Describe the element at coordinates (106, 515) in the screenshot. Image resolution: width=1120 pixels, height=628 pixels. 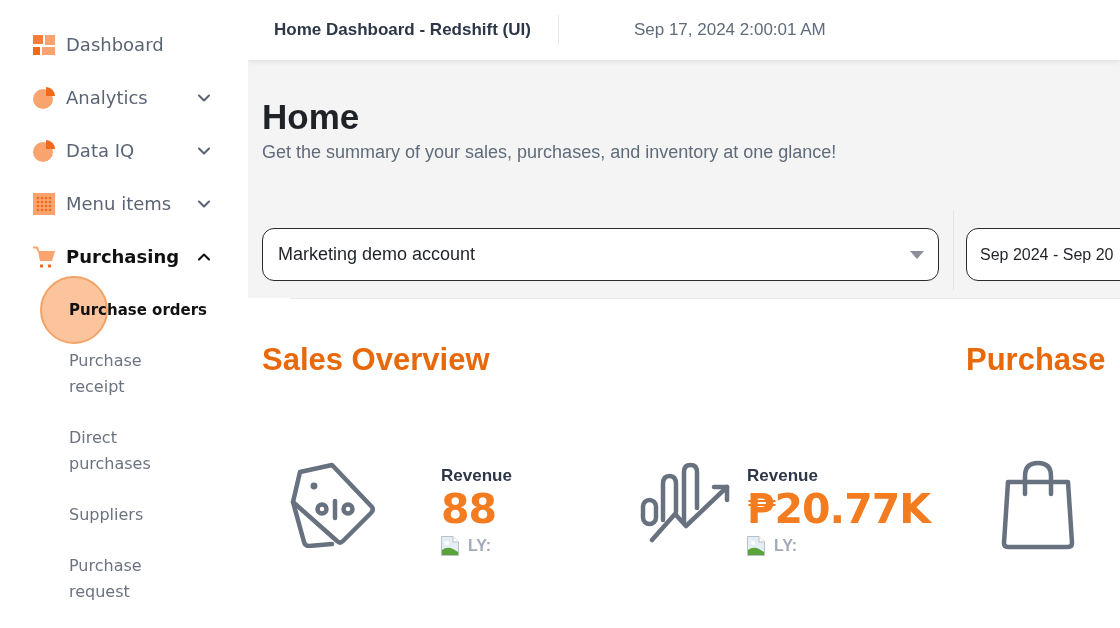
I see `submenu-item: Suppliers` at that location.